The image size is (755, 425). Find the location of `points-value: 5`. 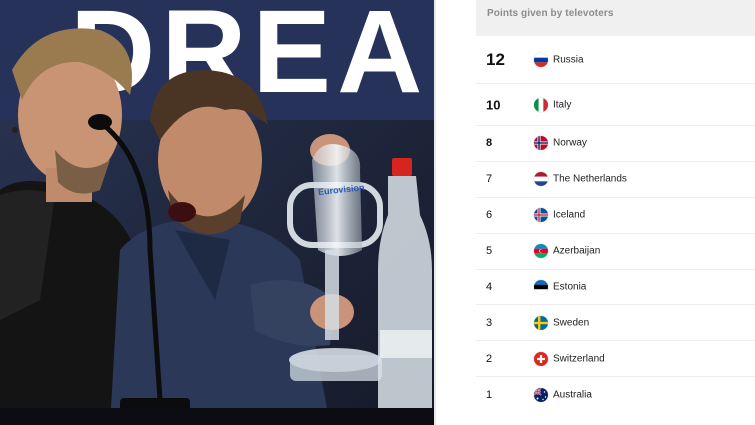

points-value: 5 is located at coordinates (489, 251).